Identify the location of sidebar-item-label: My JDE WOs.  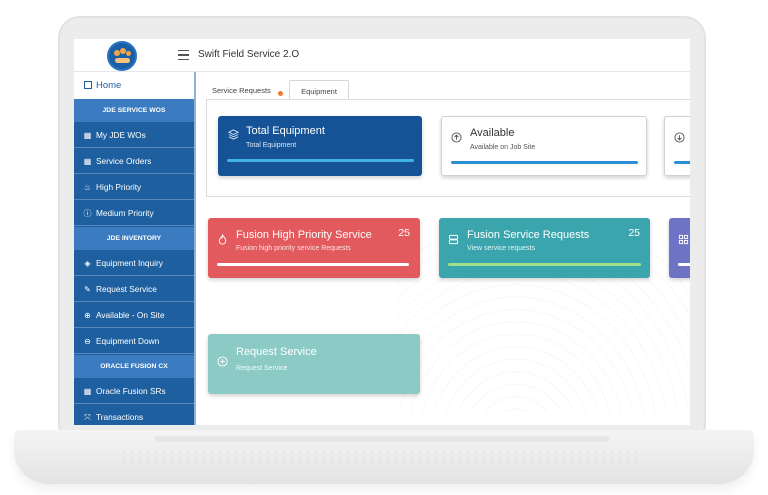
(121, 135).